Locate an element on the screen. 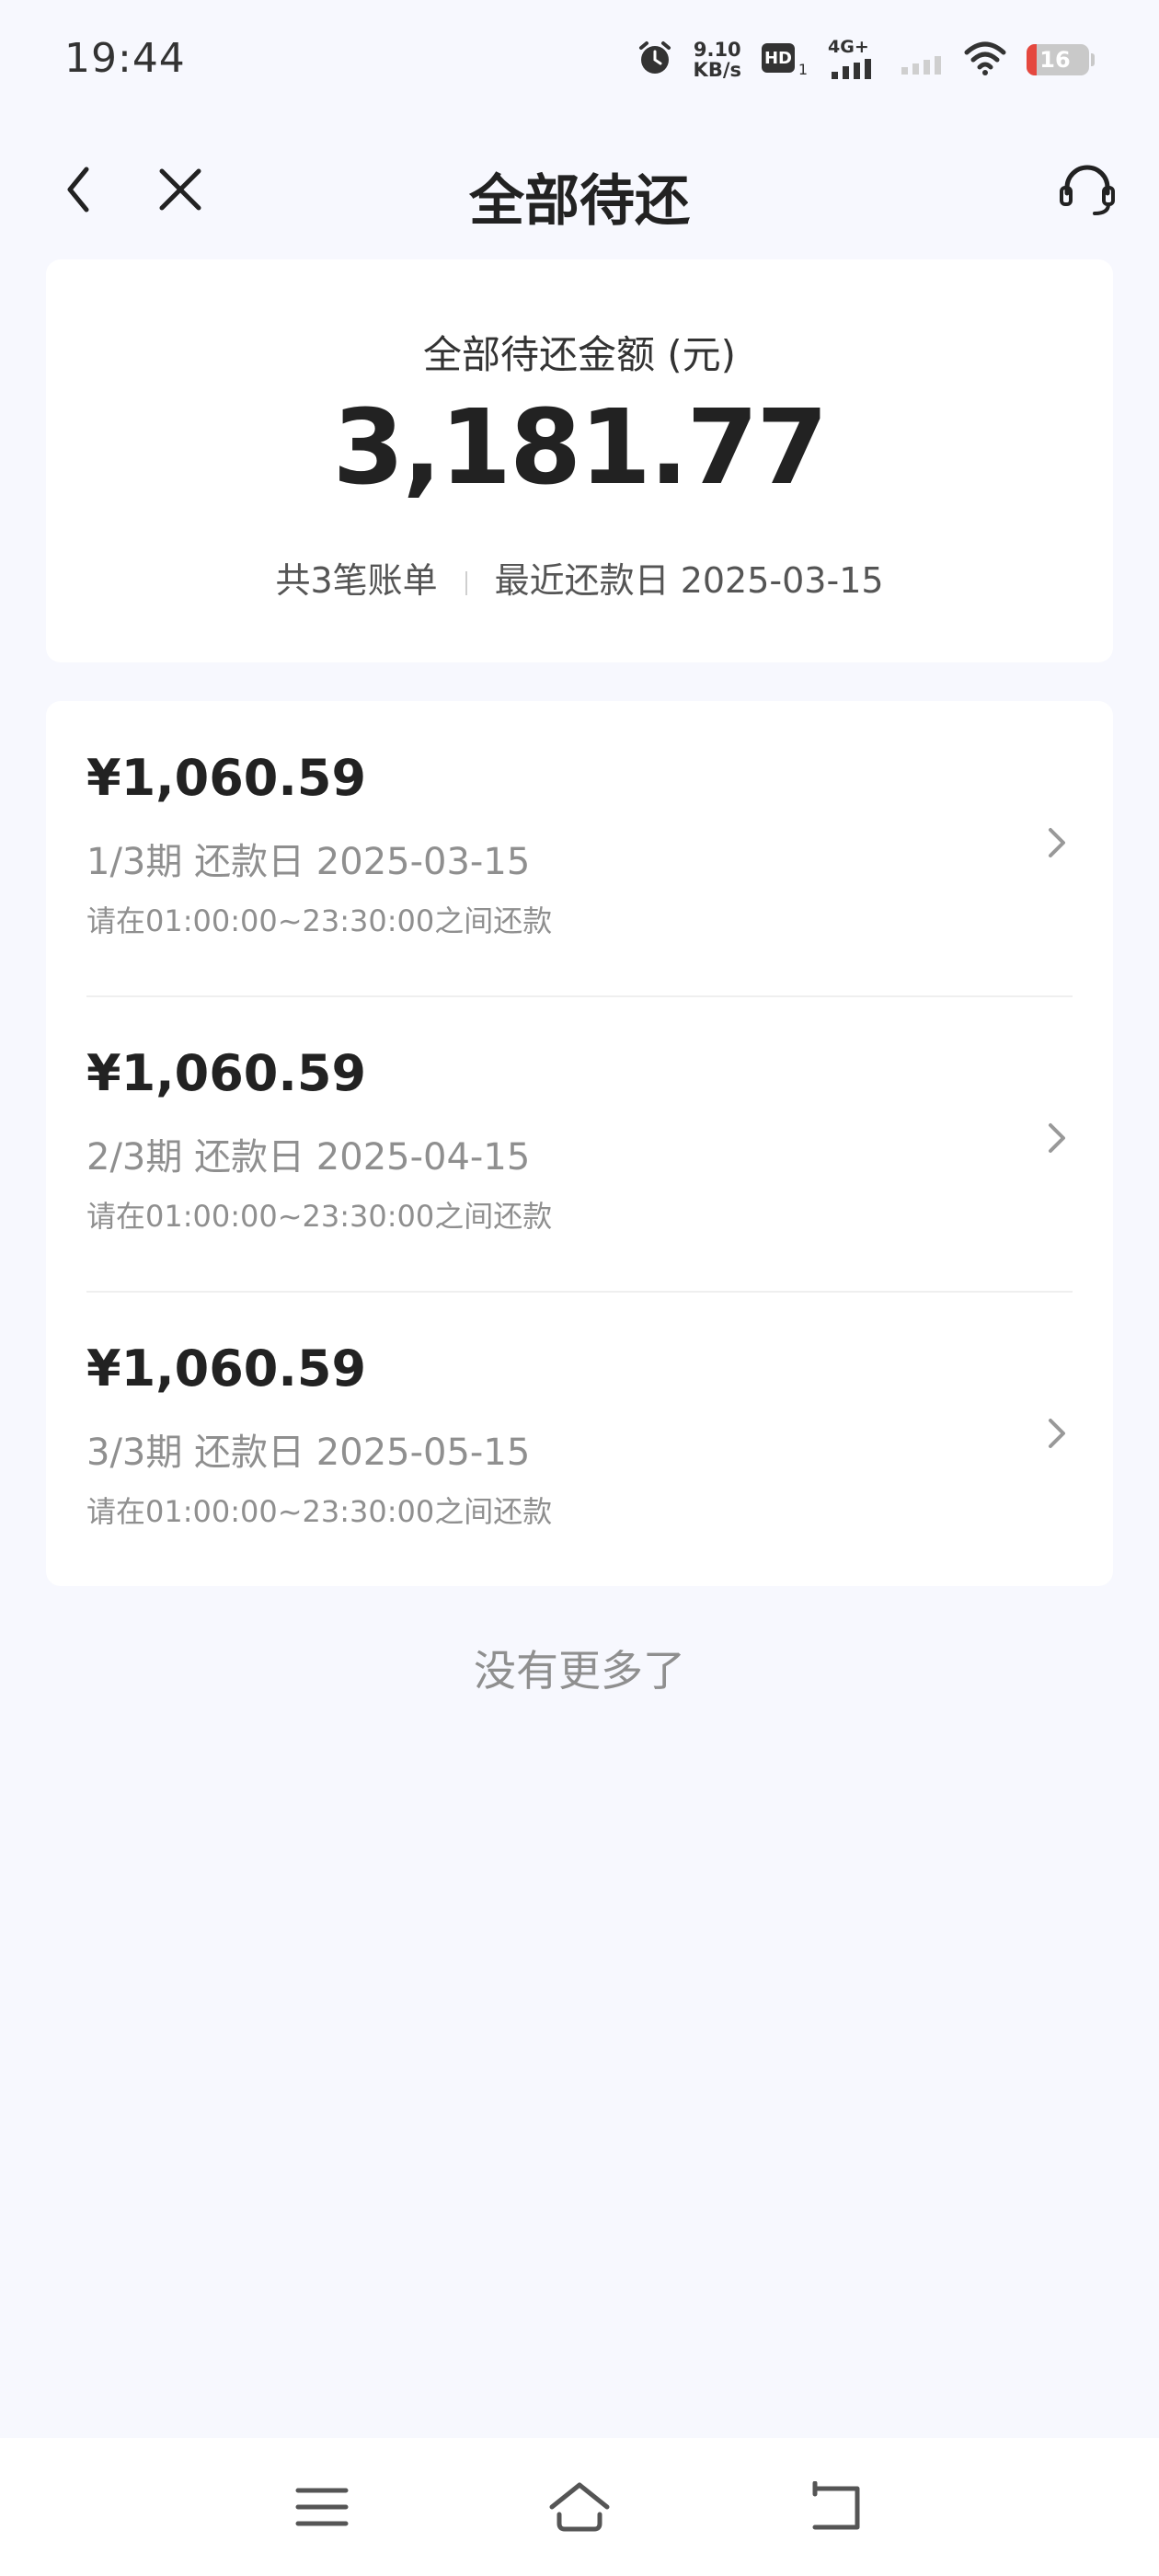  meta-divider is located at coordinates (466, 582).